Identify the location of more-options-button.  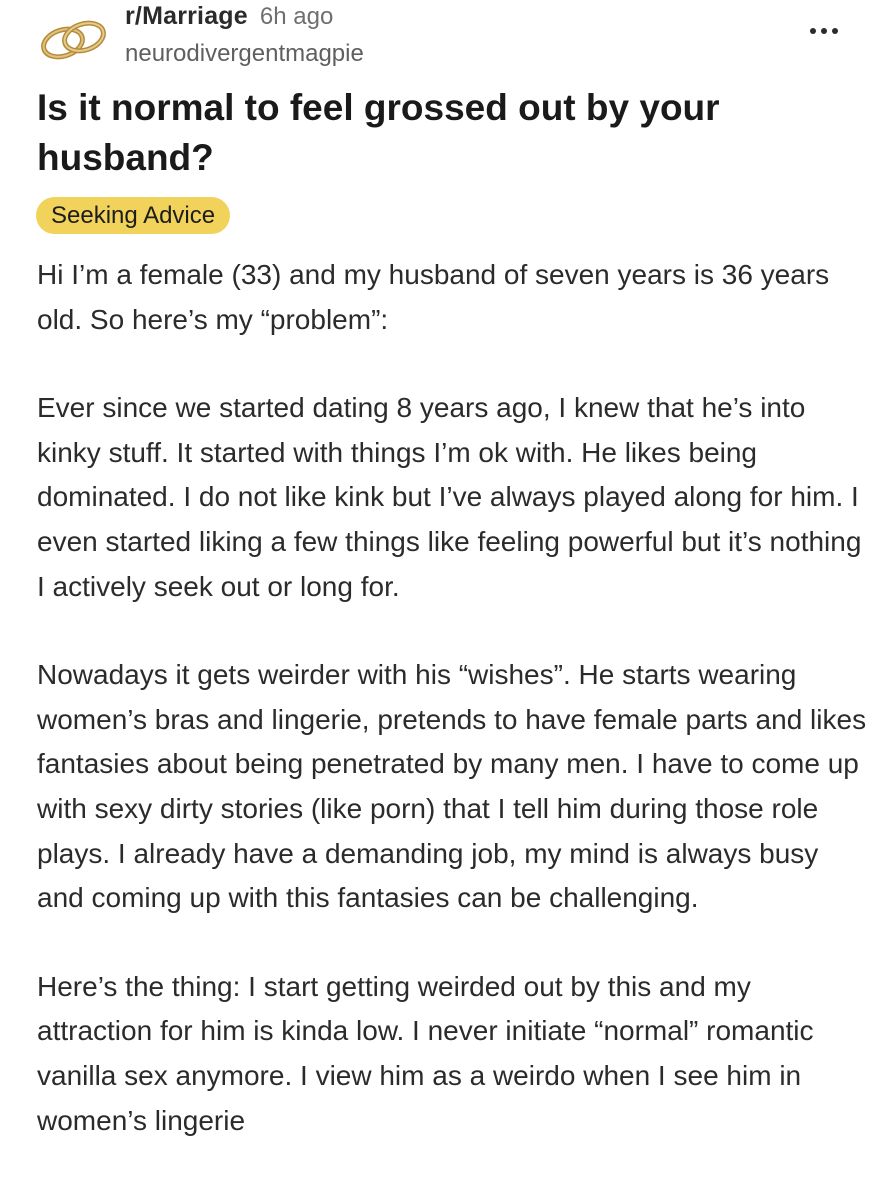
(824, 31).